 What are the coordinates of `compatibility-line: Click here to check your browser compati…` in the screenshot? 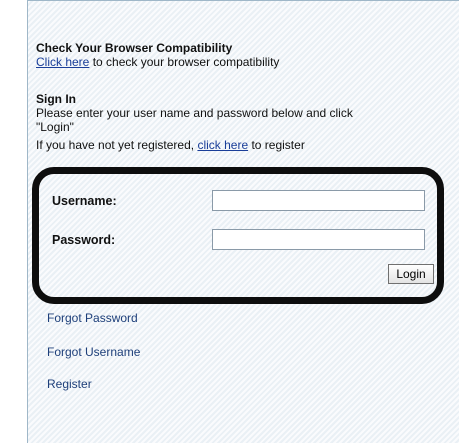 It's located at (157, 62).